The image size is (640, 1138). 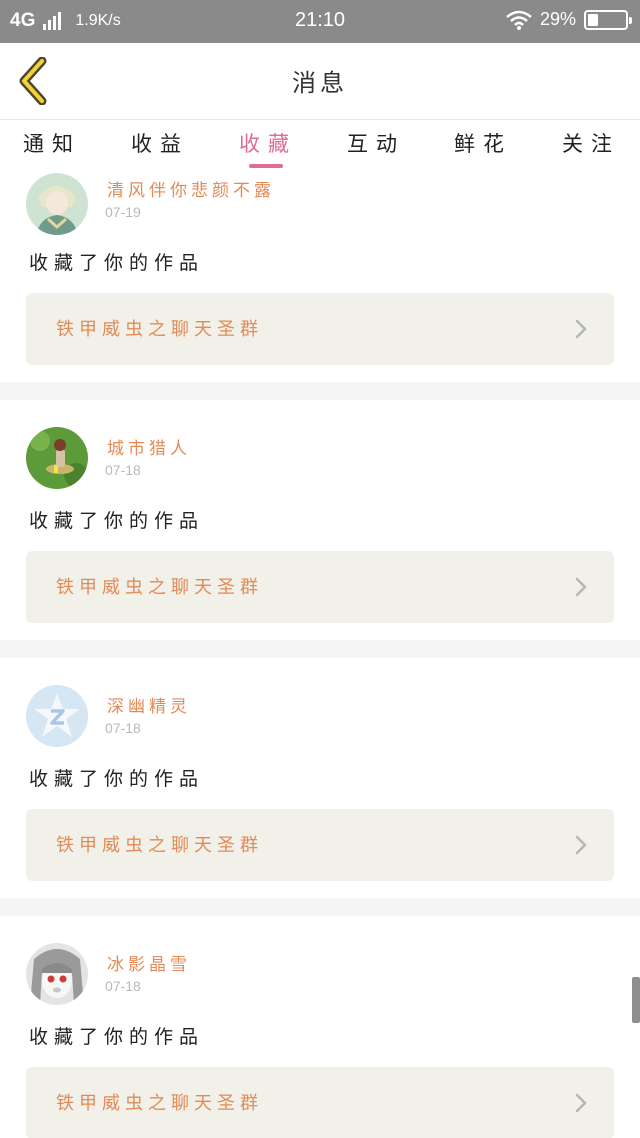 I want to click on anime-girl-avatar-icon, so click(x=57, y=974).